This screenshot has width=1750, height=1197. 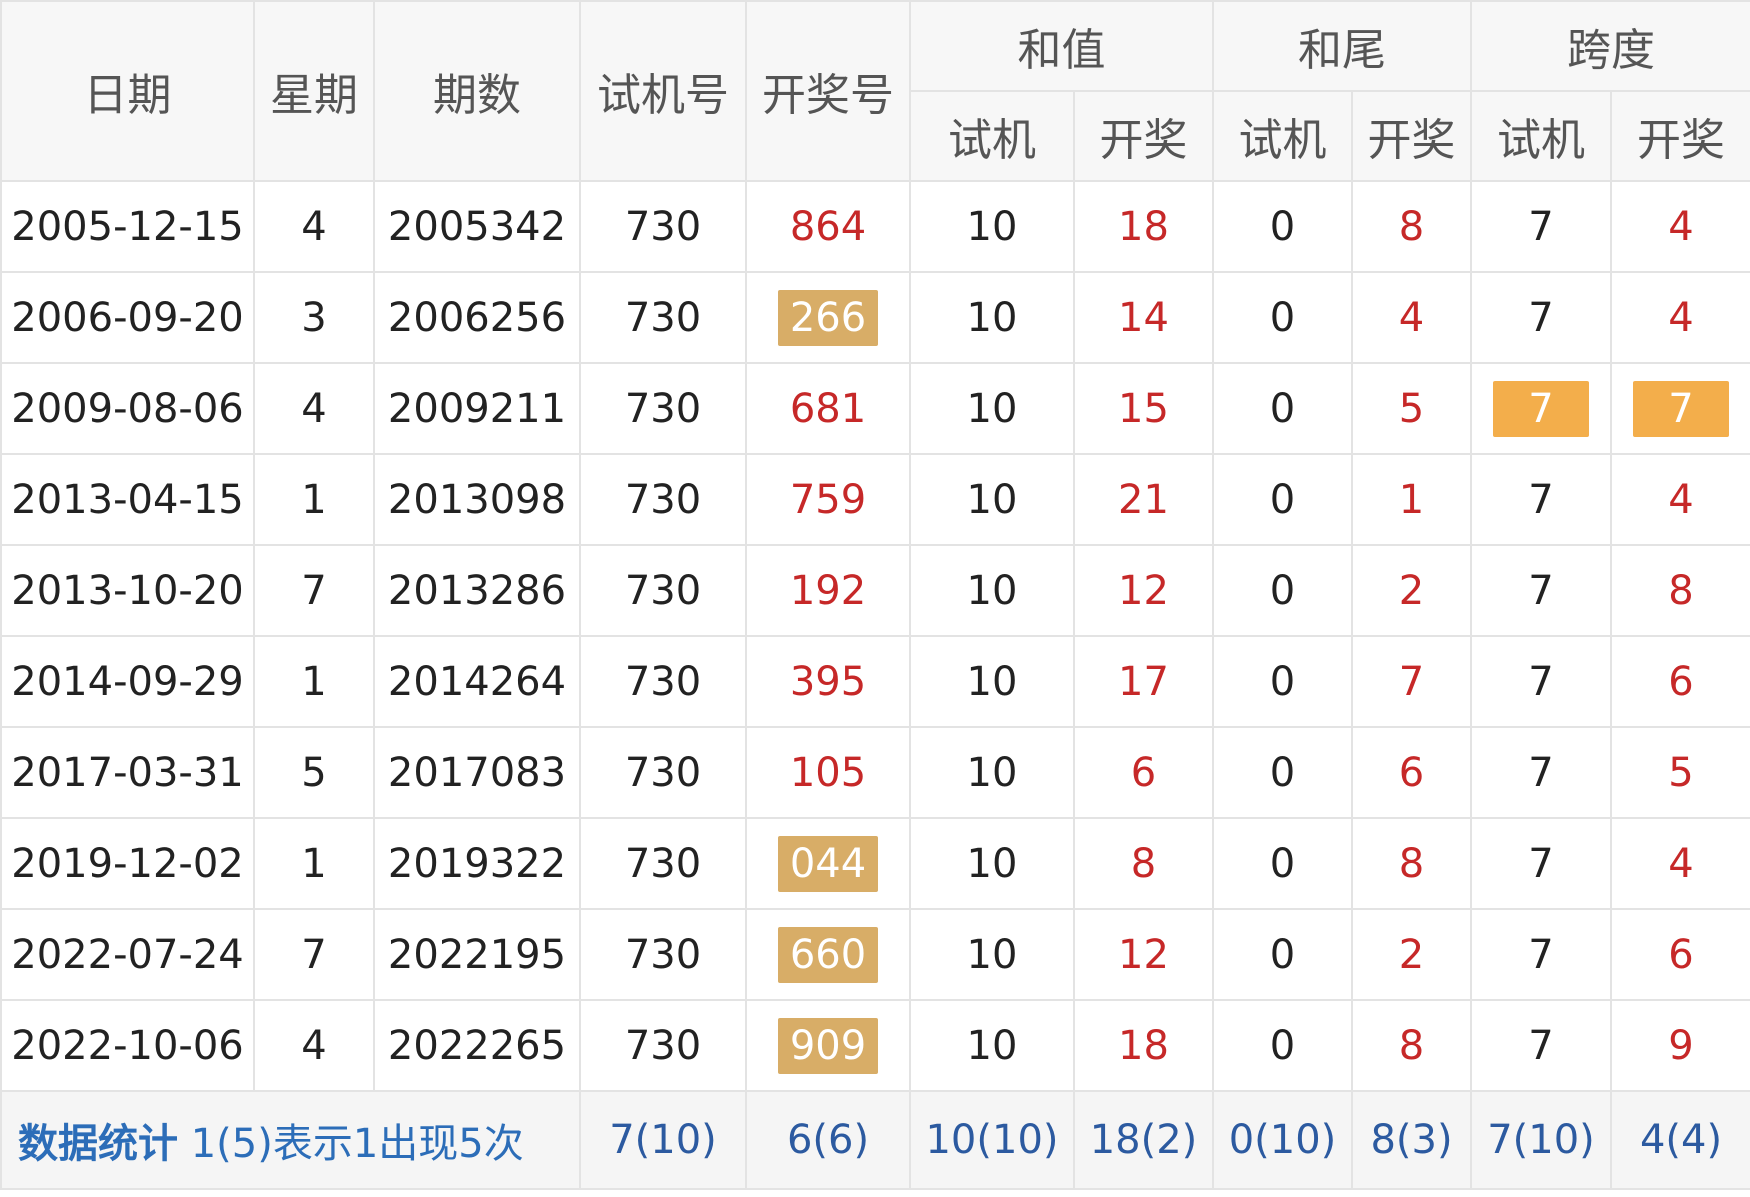 I want to click on stats-tail-trial: 0(10), so click(x=1282, y=1140).